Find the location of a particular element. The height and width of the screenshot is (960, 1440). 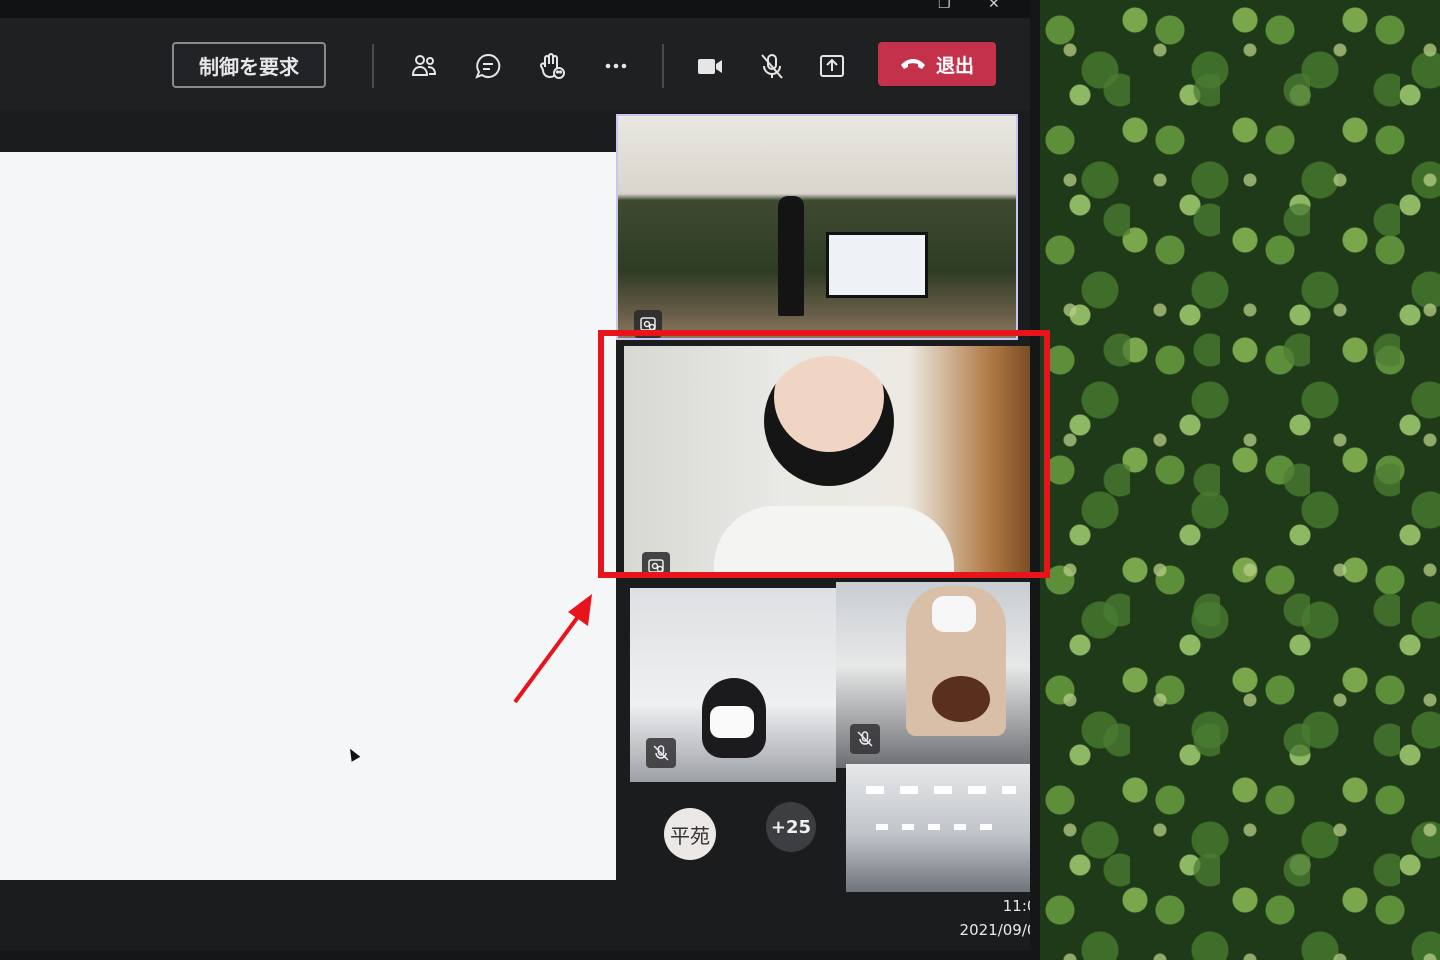

more-options-icon is located at coordinates (616, 66).